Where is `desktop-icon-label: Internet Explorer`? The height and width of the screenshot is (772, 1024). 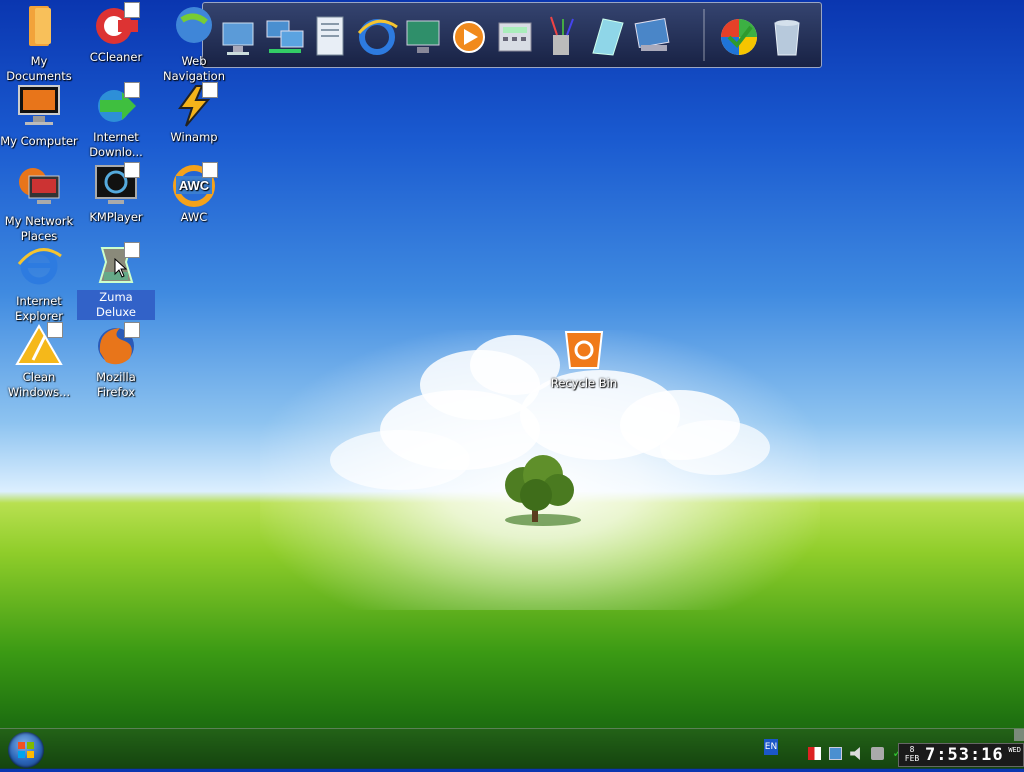
desktop-icon-label: Internet Explorer is located at coordinates (39, 308).